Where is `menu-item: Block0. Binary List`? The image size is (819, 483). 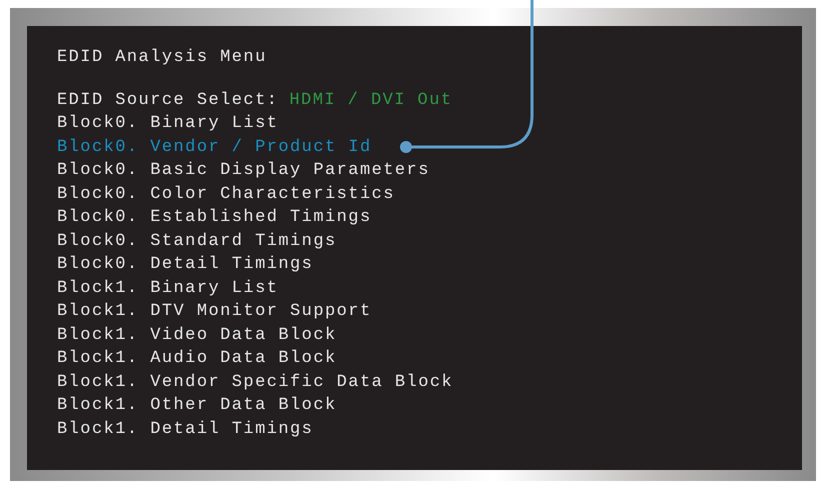
menu-item: Block0. Binary List is located at coordinates (167, 124).